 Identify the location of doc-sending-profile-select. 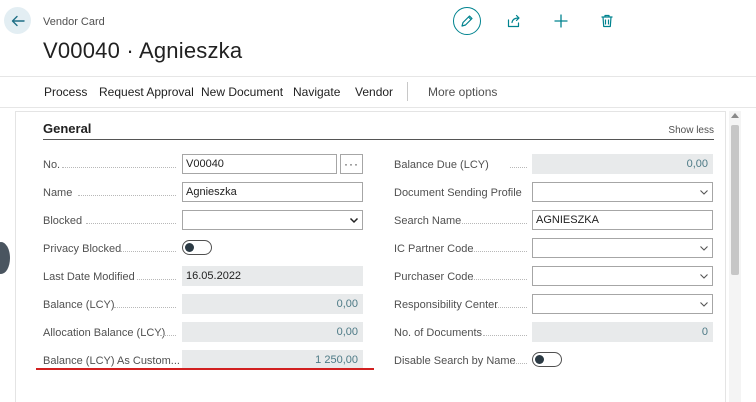
(622, 192).